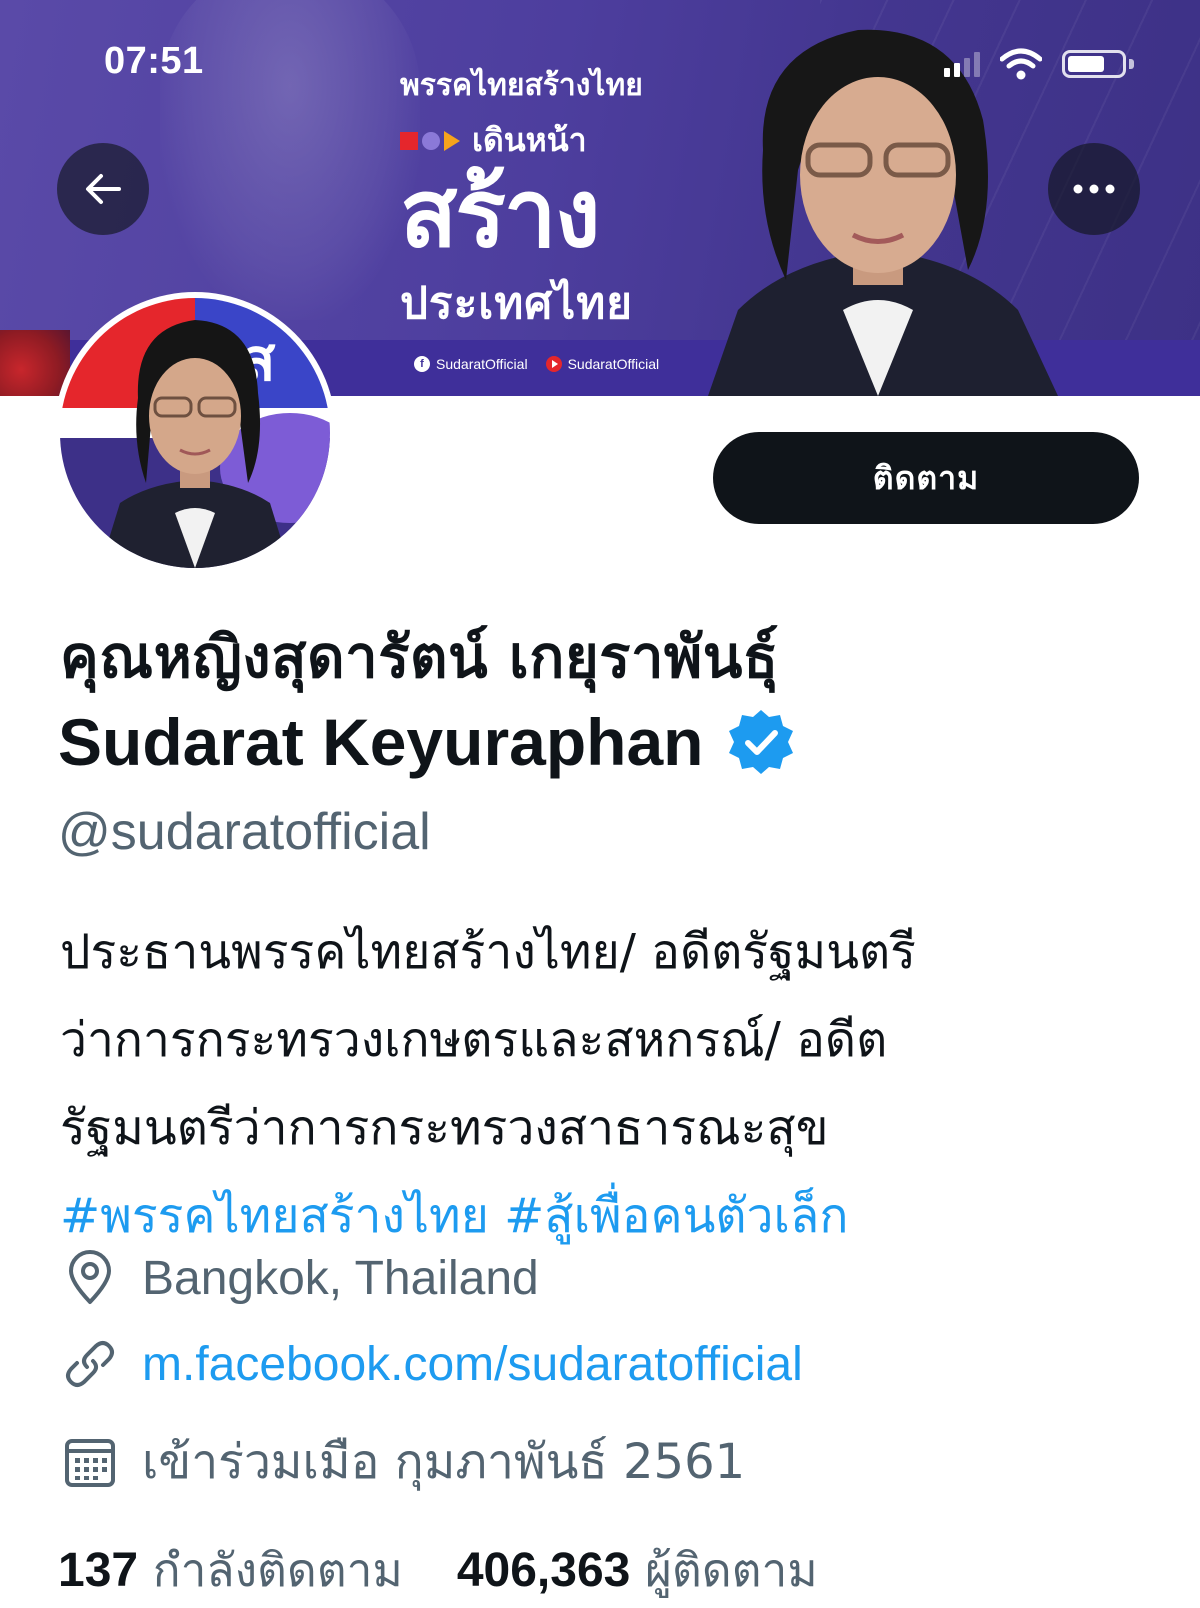 This screenshot has width=1200, height=1608. I want to click on following-label: กำลังติดตาม, so click(277, 1570).